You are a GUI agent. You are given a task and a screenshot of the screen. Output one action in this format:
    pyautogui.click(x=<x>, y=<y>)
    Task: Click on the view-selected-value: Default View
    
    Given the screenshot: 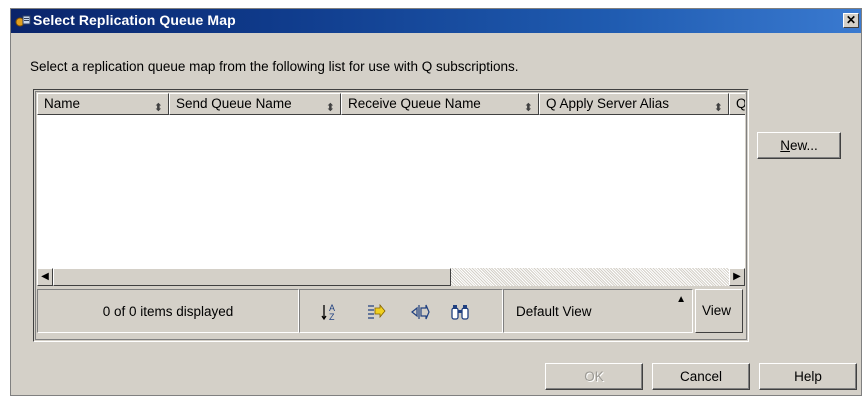 What is the action you would take?
    pyautogui.click(x=554, y=311)
    